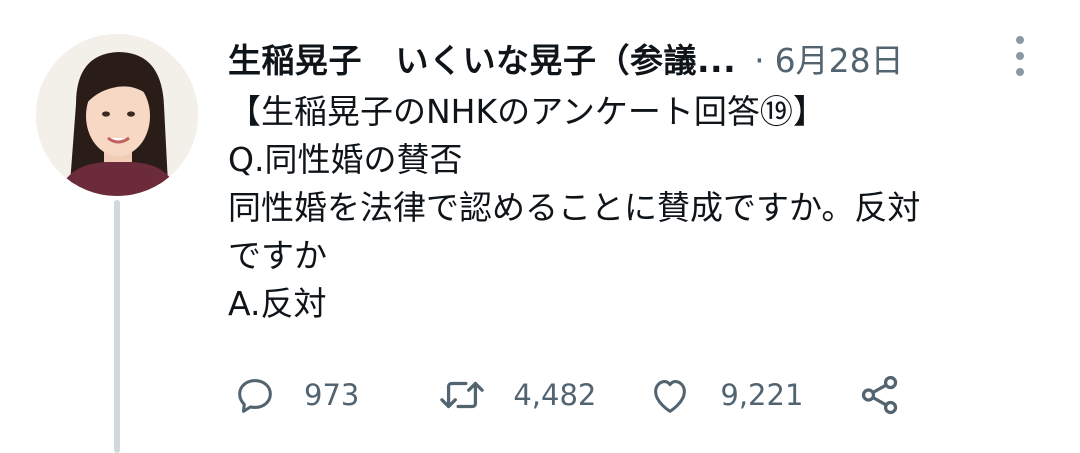 This screenshot has height=453, width=1080. What do you see at coordinates (839, 61) in the screenshot?
I see `tweet-date: 6月28日` at bounding box center [839, 61].